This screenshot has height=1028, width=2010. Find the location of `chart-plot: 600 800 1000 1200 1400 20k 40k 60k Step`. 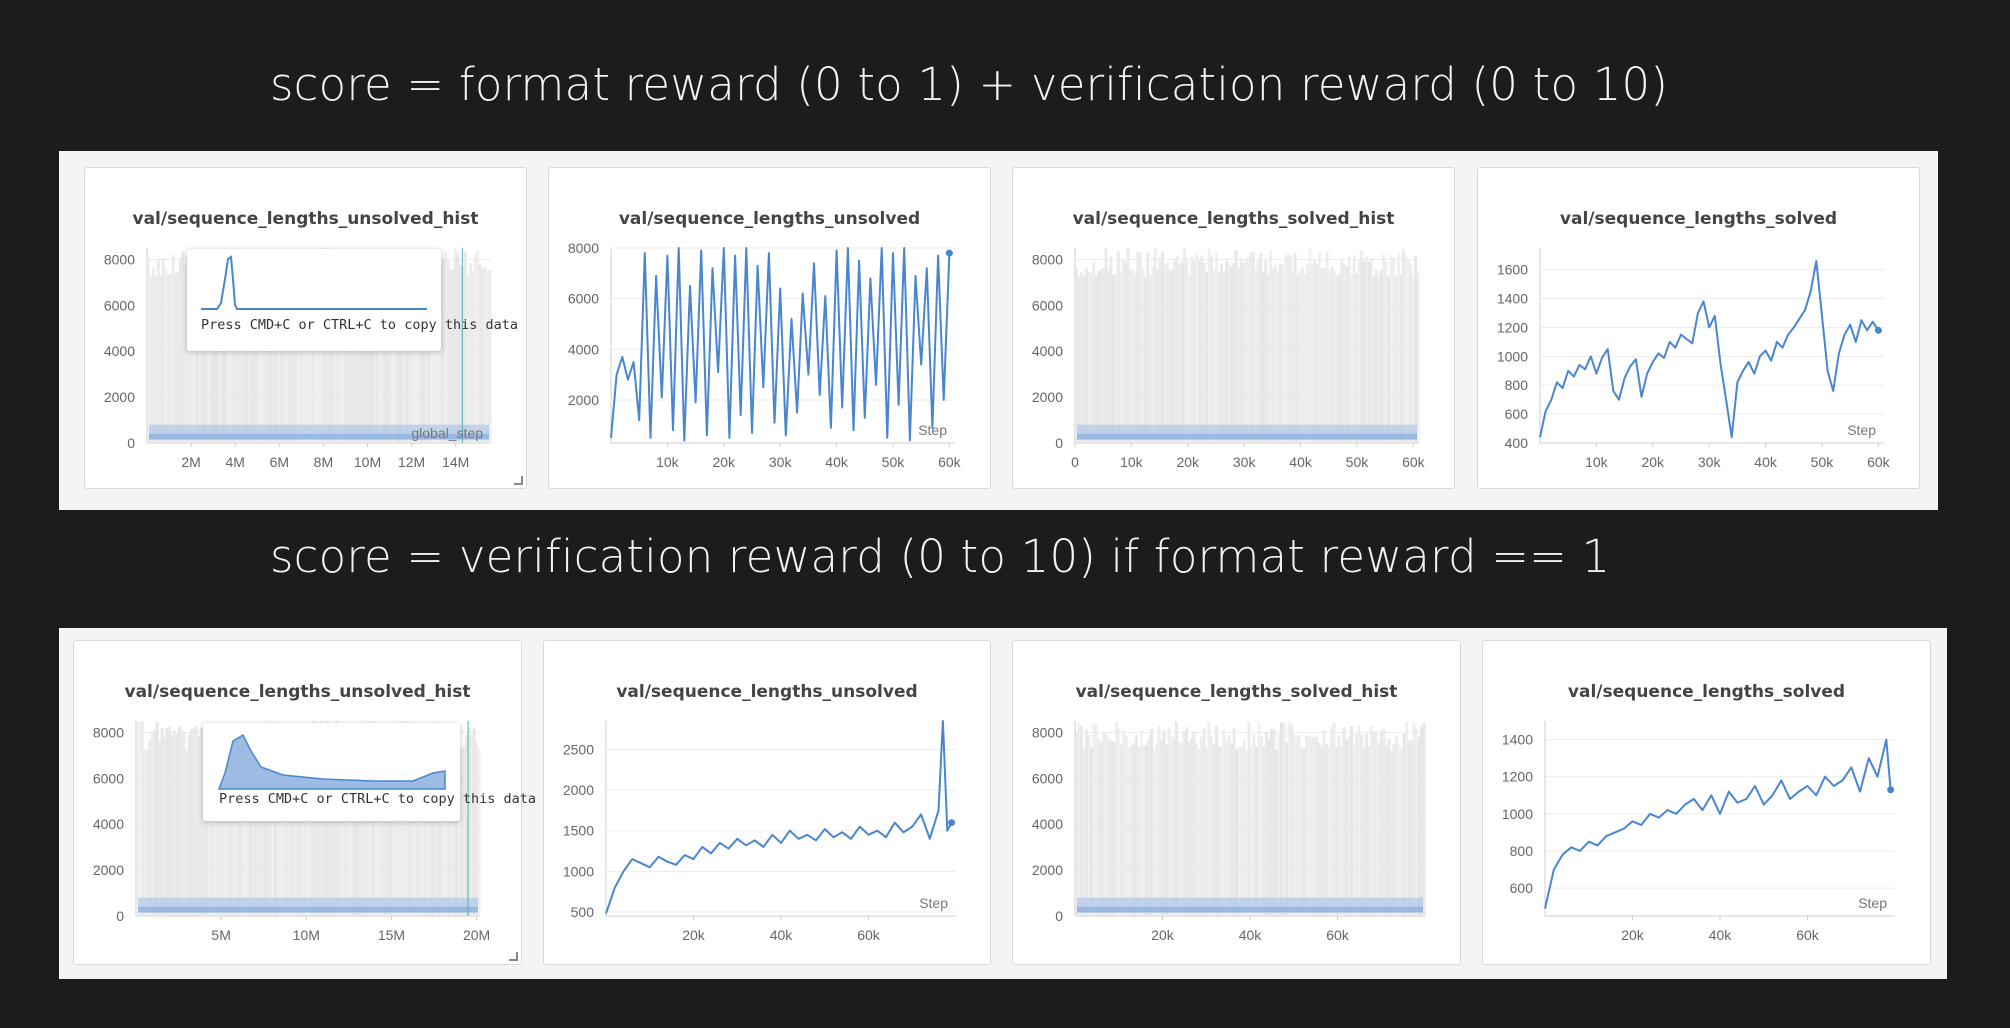

chart-plot: 600 800 1000 1200 1400 20k 40k 60k Step is located at coordinates (1707, 803).